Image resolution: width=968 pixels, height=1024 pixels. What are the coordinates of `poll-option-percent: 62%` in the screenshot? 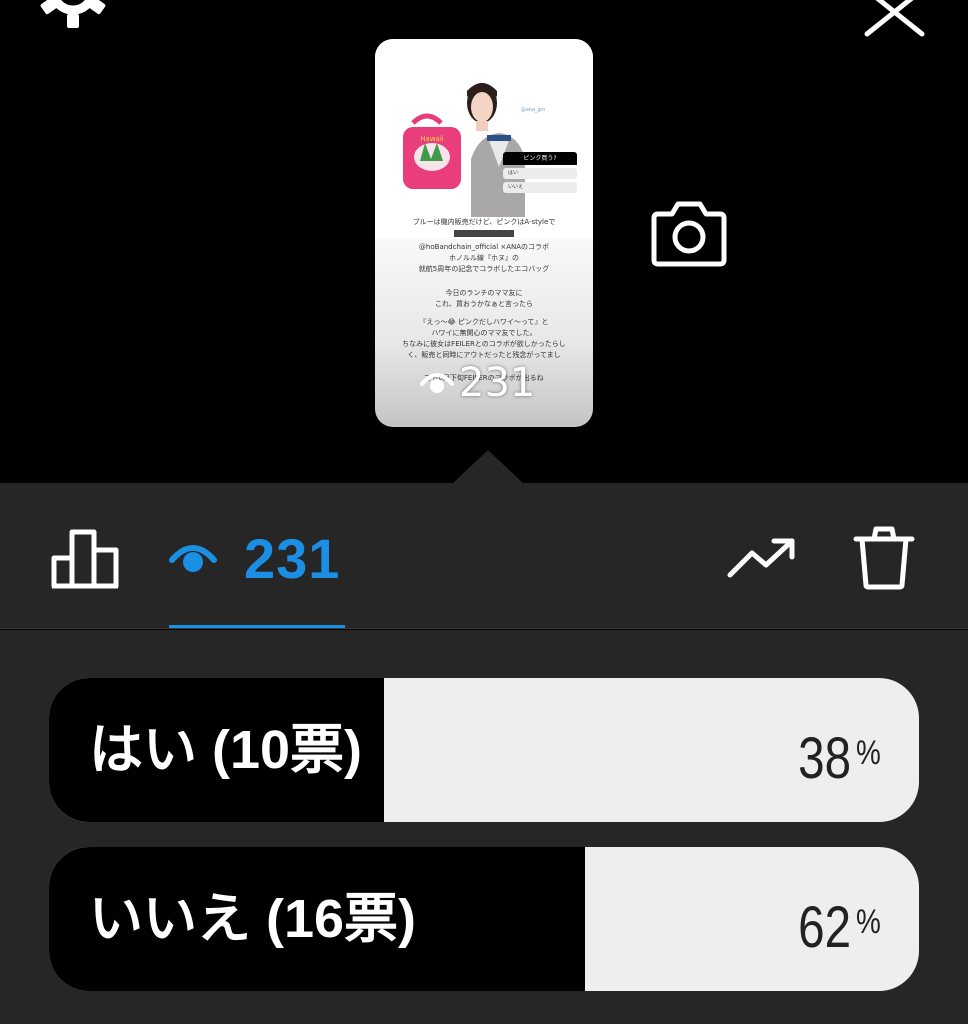 It's located at (839, 927).